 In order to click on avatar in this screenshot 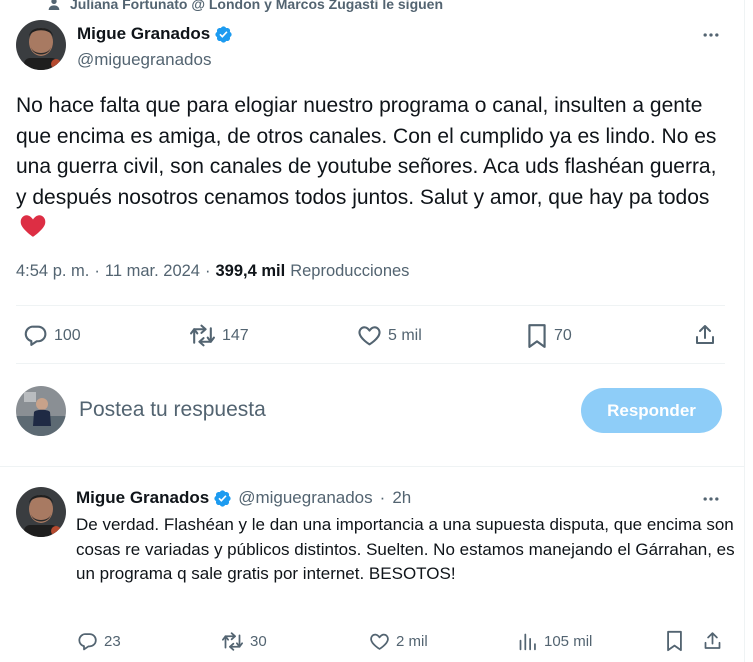, I will do `click(41, 45)`.